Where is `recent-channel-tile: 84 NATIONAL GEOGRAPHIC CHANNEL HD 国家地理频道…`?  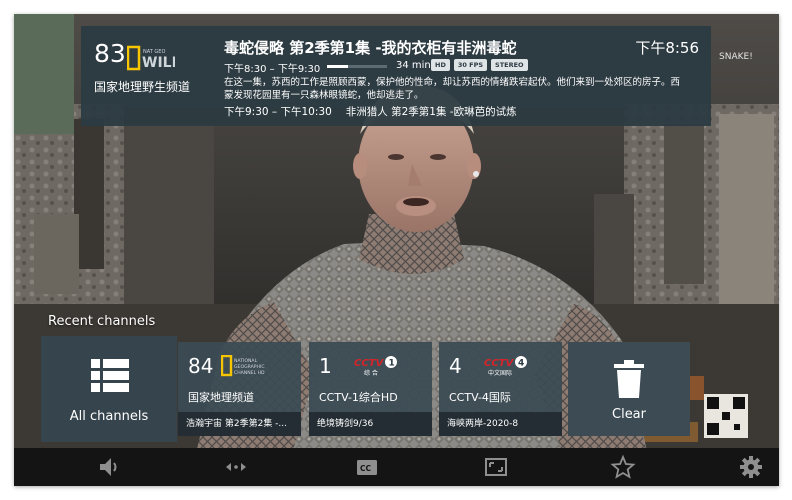
recent-channel-tile: 84 NATIONAL GEOGRAPHIC CHANNEL HD 国家地理频道… is located at coordinates (239, 389).